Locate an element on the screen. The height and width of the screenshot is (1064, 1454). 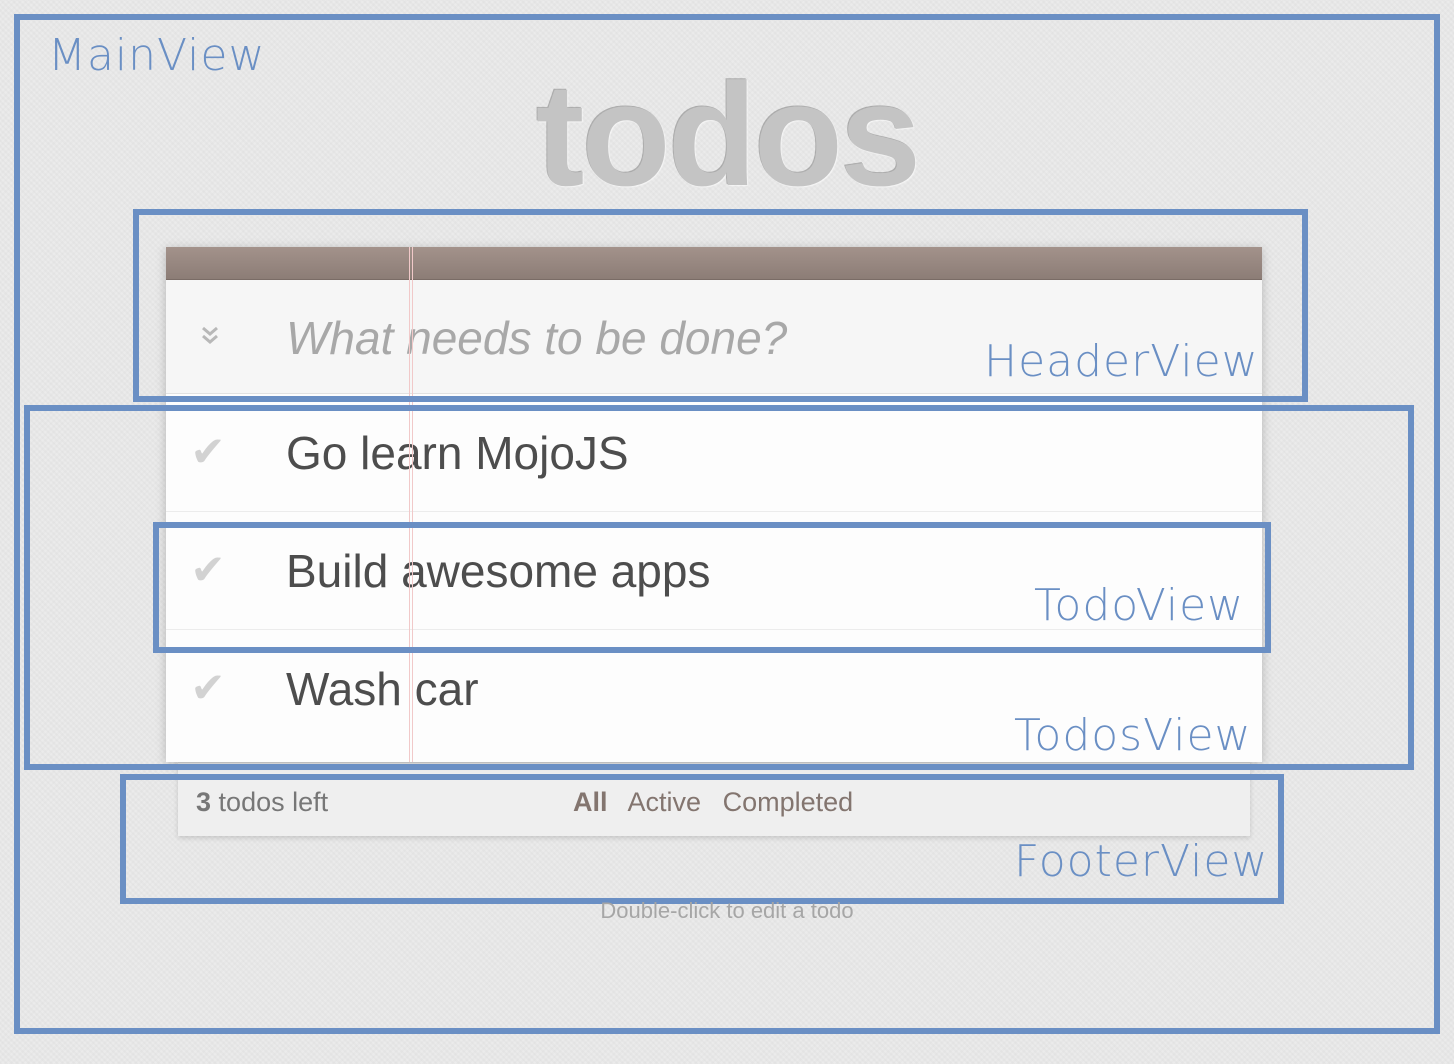
todo-item: ✔ Go learn MojoJS is located at coordinates (714, 453).